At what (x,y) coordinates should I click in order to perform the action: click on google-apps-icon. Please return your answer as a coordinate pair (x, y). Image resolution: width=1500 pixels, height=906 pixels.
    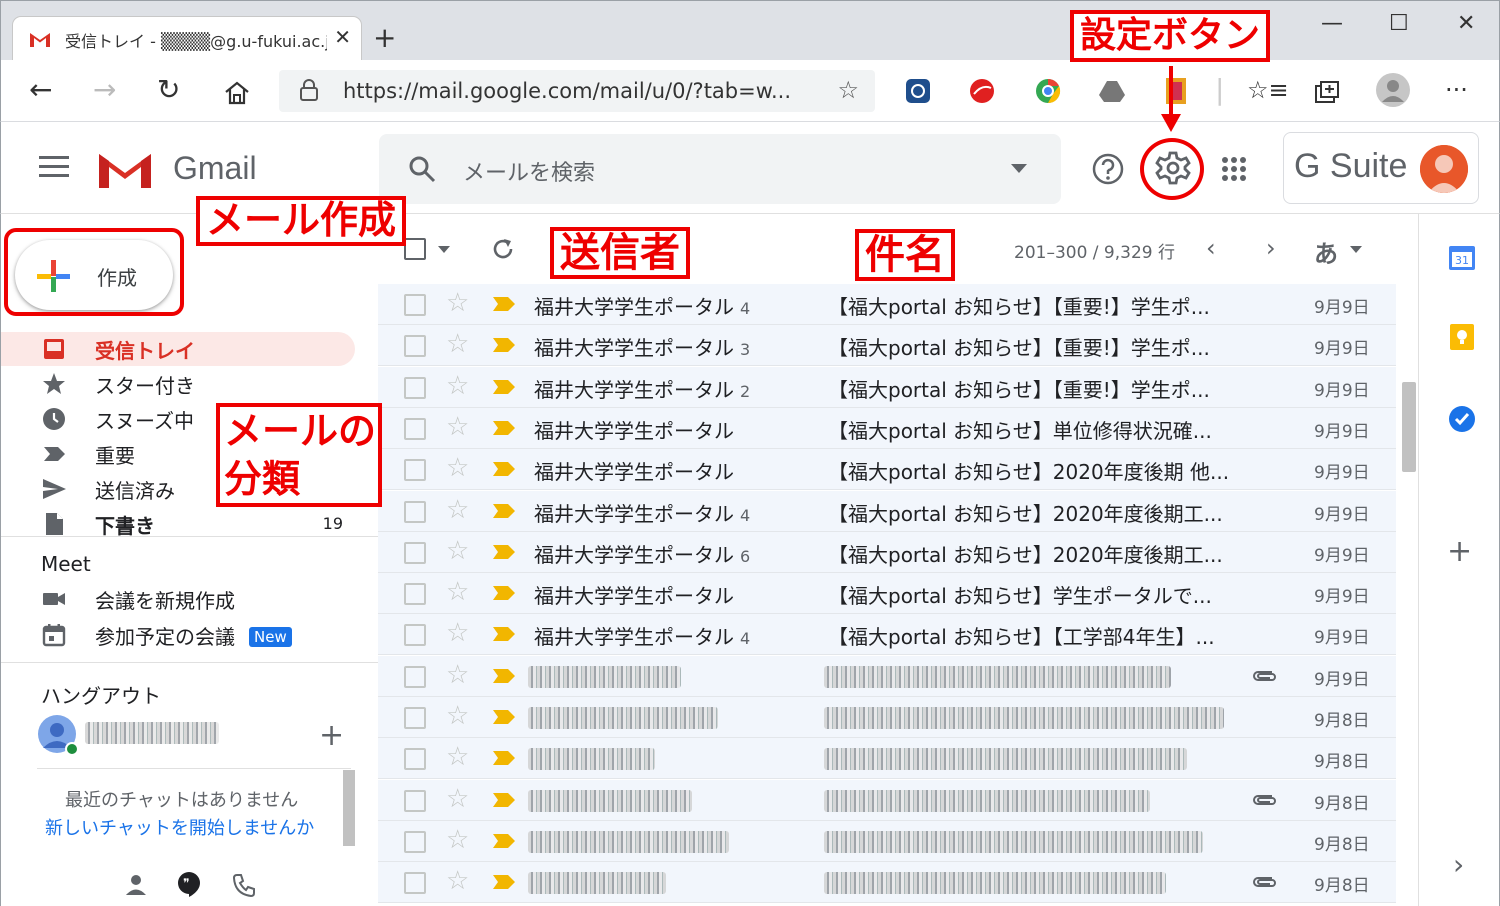
    Looking at the image, I should click on (1234, 169).